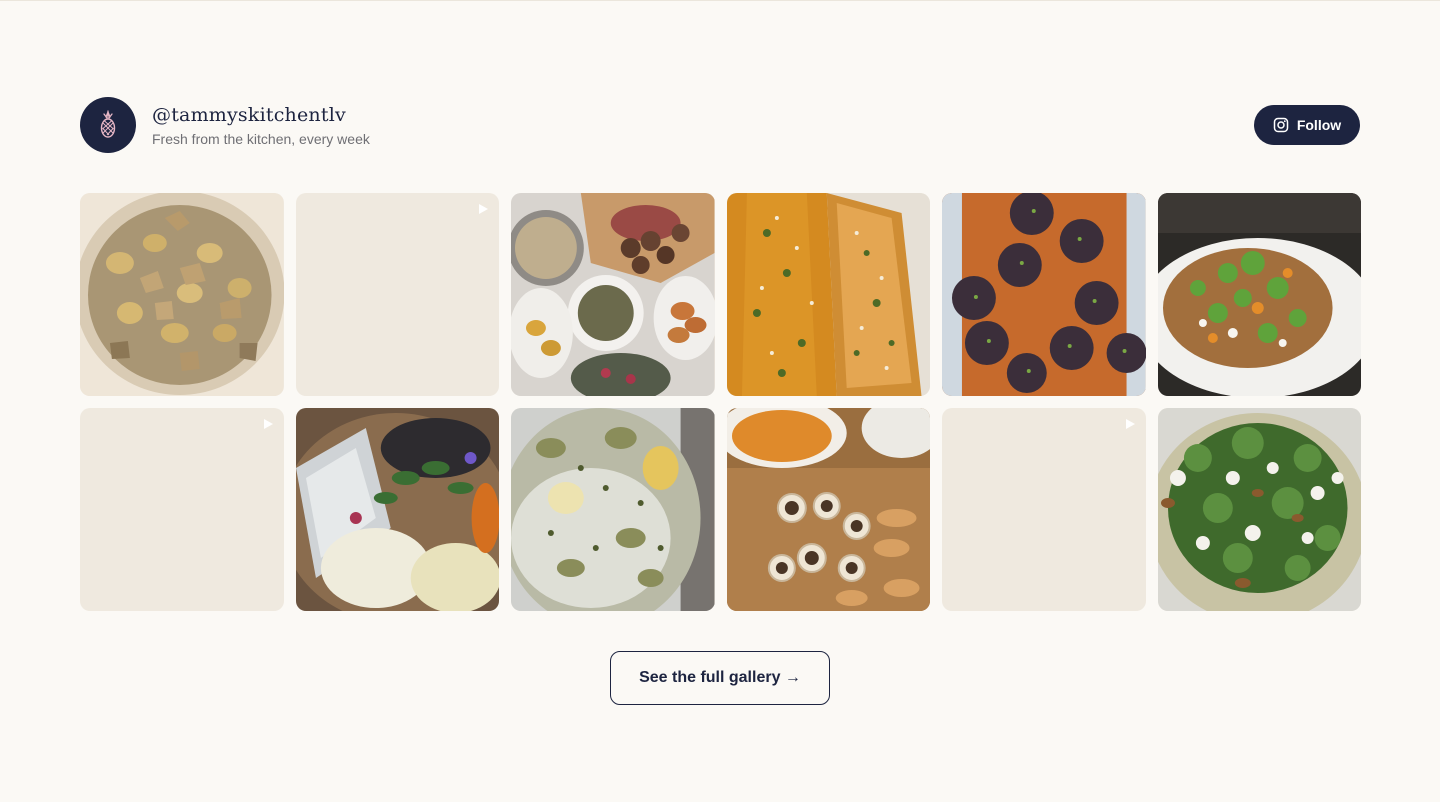 The height and width of the screenshot is (802, 1440). I want to click on profile-tagline: Fresh from the kitchen, every week, so click(261, 138).